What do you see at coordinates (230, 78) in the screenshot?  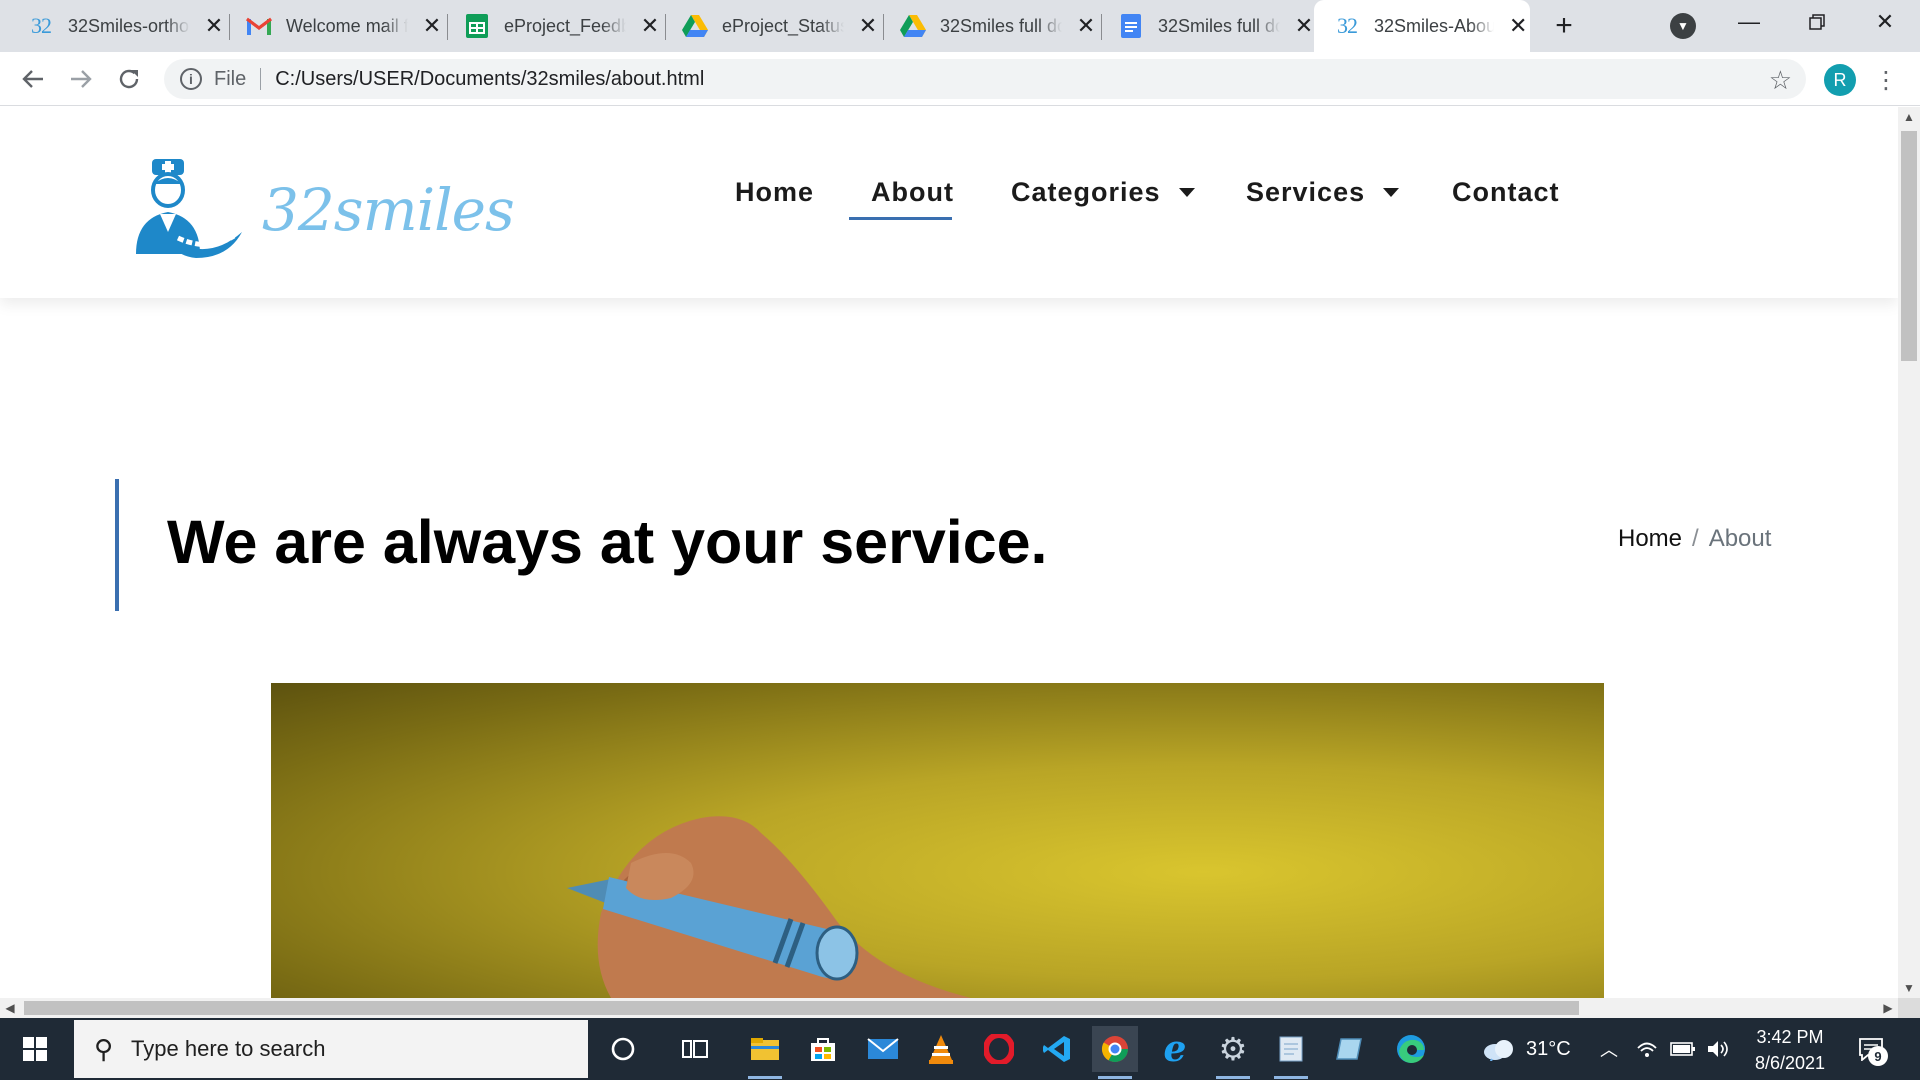 I see `url-scheme-label: File` at bounding box center [230, 78].